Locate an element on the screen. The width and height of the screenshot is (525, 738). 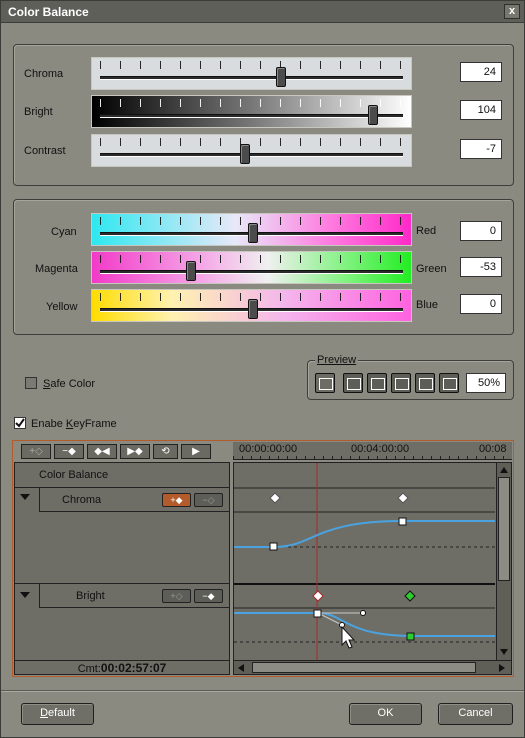
cyan-red-slider is located at coordinates (251, 229).